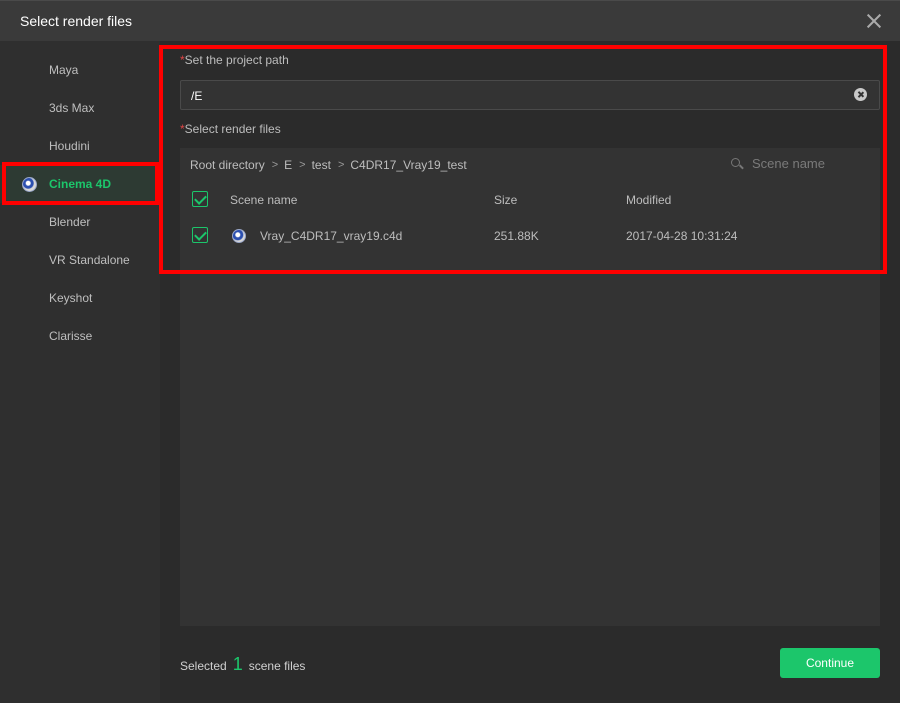 The height and width of the screenshot is (703, 900). Describe the element at coordinates (80, 70) in the screenshot. I see `sidebar-item-maya: Maya` at that location.